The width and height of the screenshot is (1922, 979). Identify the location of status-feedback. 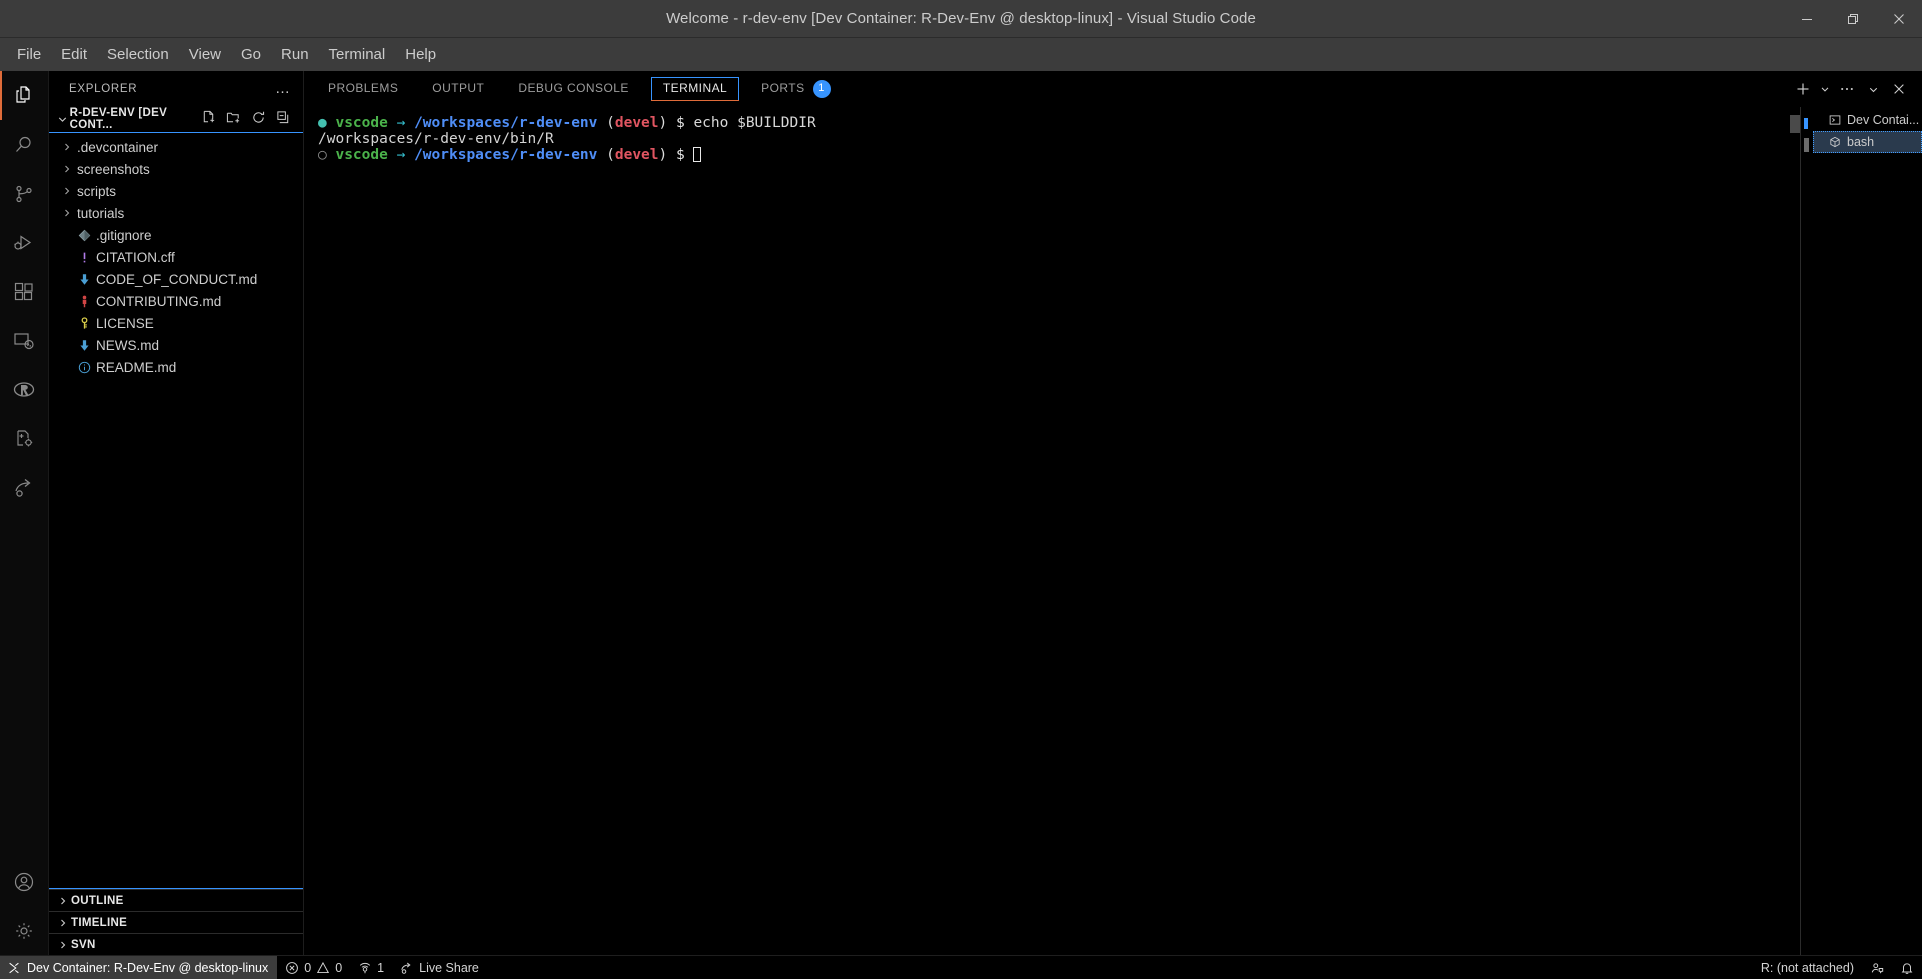
(1877, 967).